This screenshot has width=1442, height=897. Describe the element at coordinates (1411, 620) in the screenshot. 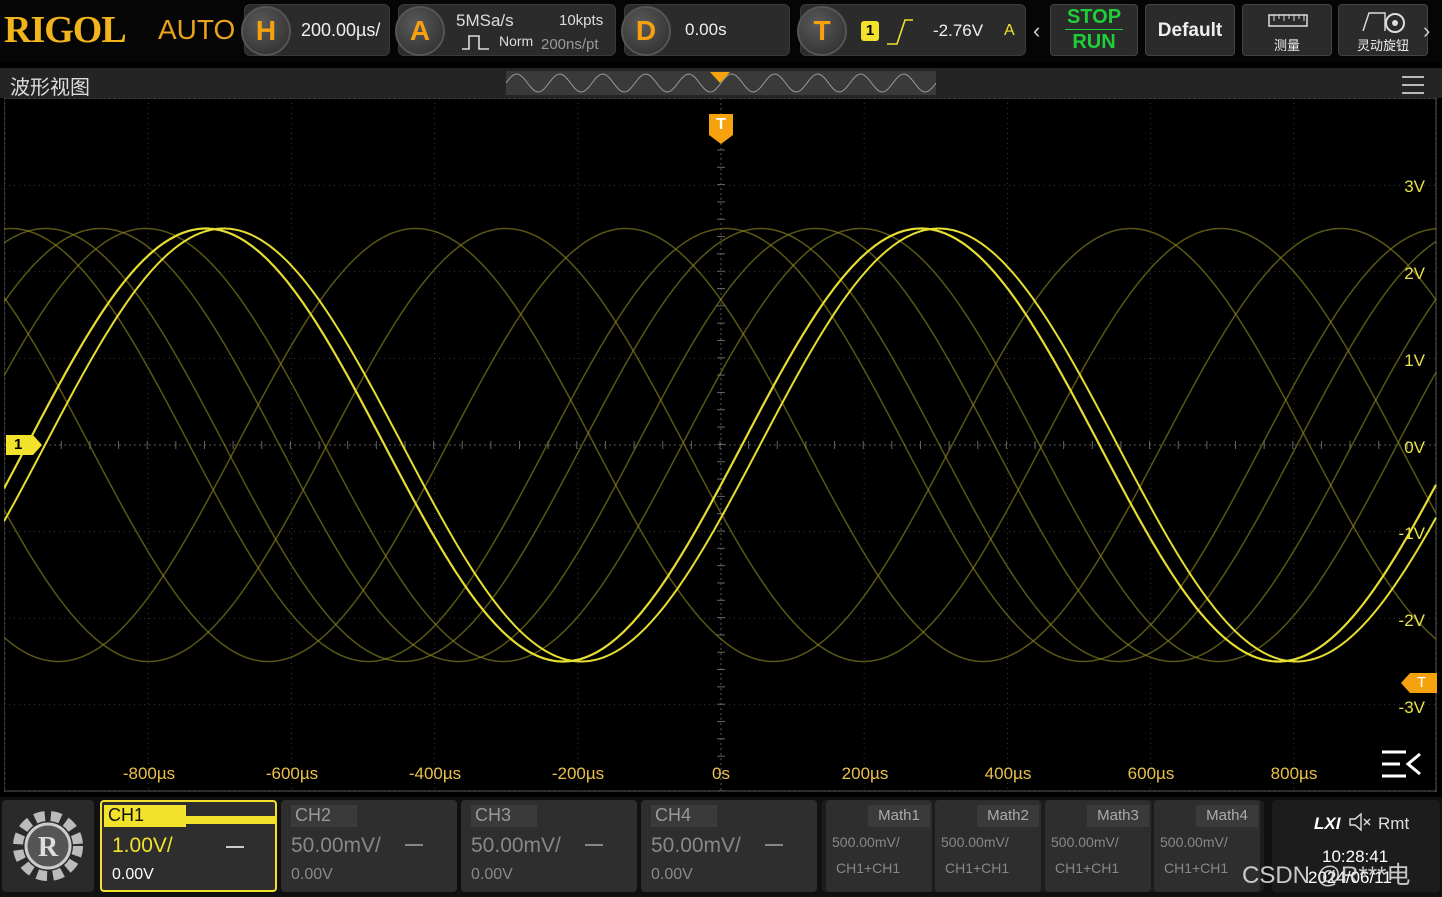

I see `y-label-neg2v: -2V` at that location.